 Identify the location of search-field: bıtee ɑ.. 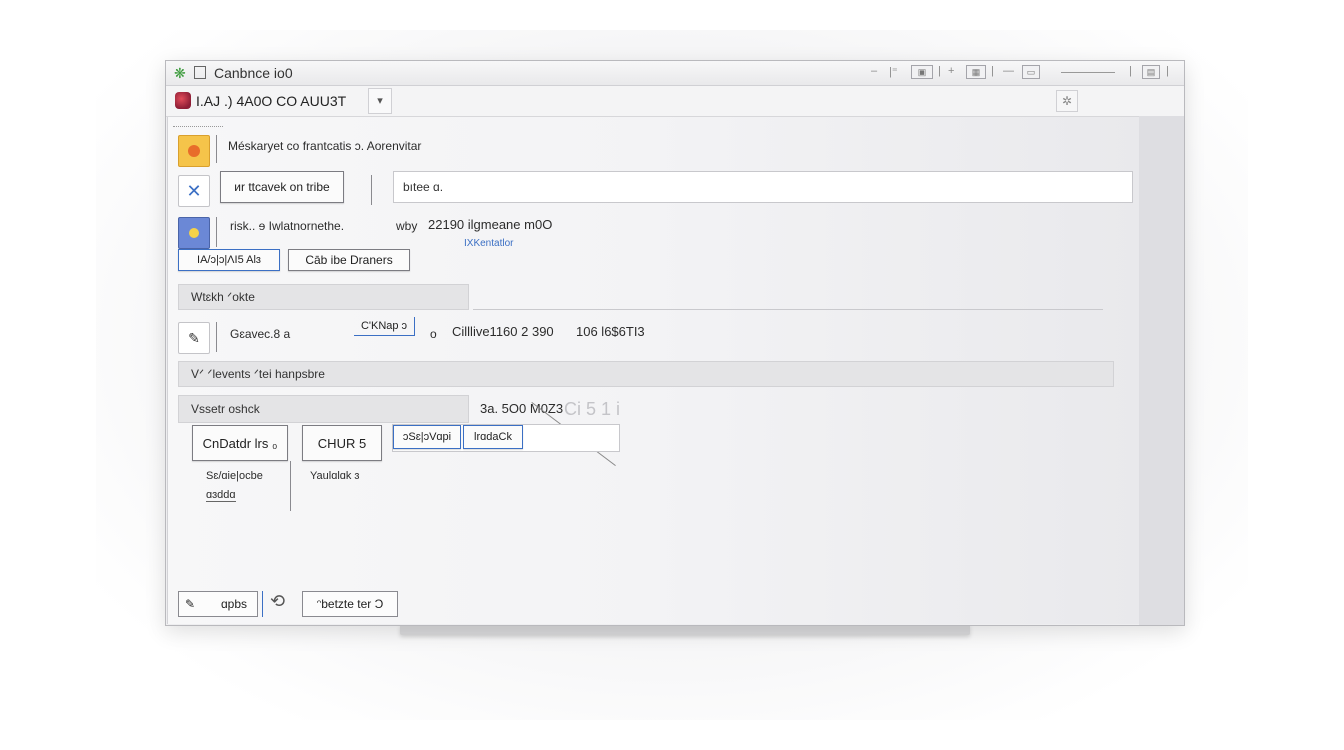
(763, 187).